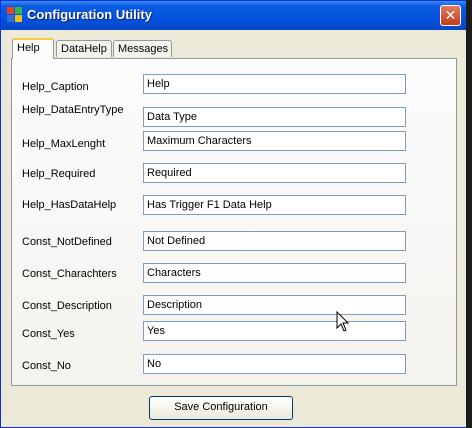  I want to click on help-maxlenght-input: Maximum Characters, so click(274, 141).